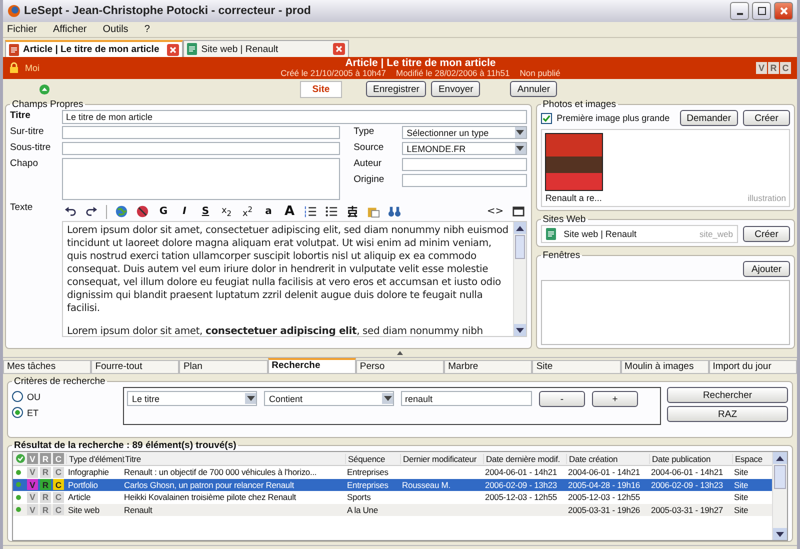 This screenshot has width=800, height=549. I want to click on radio-option: OU, so click(64, 396).